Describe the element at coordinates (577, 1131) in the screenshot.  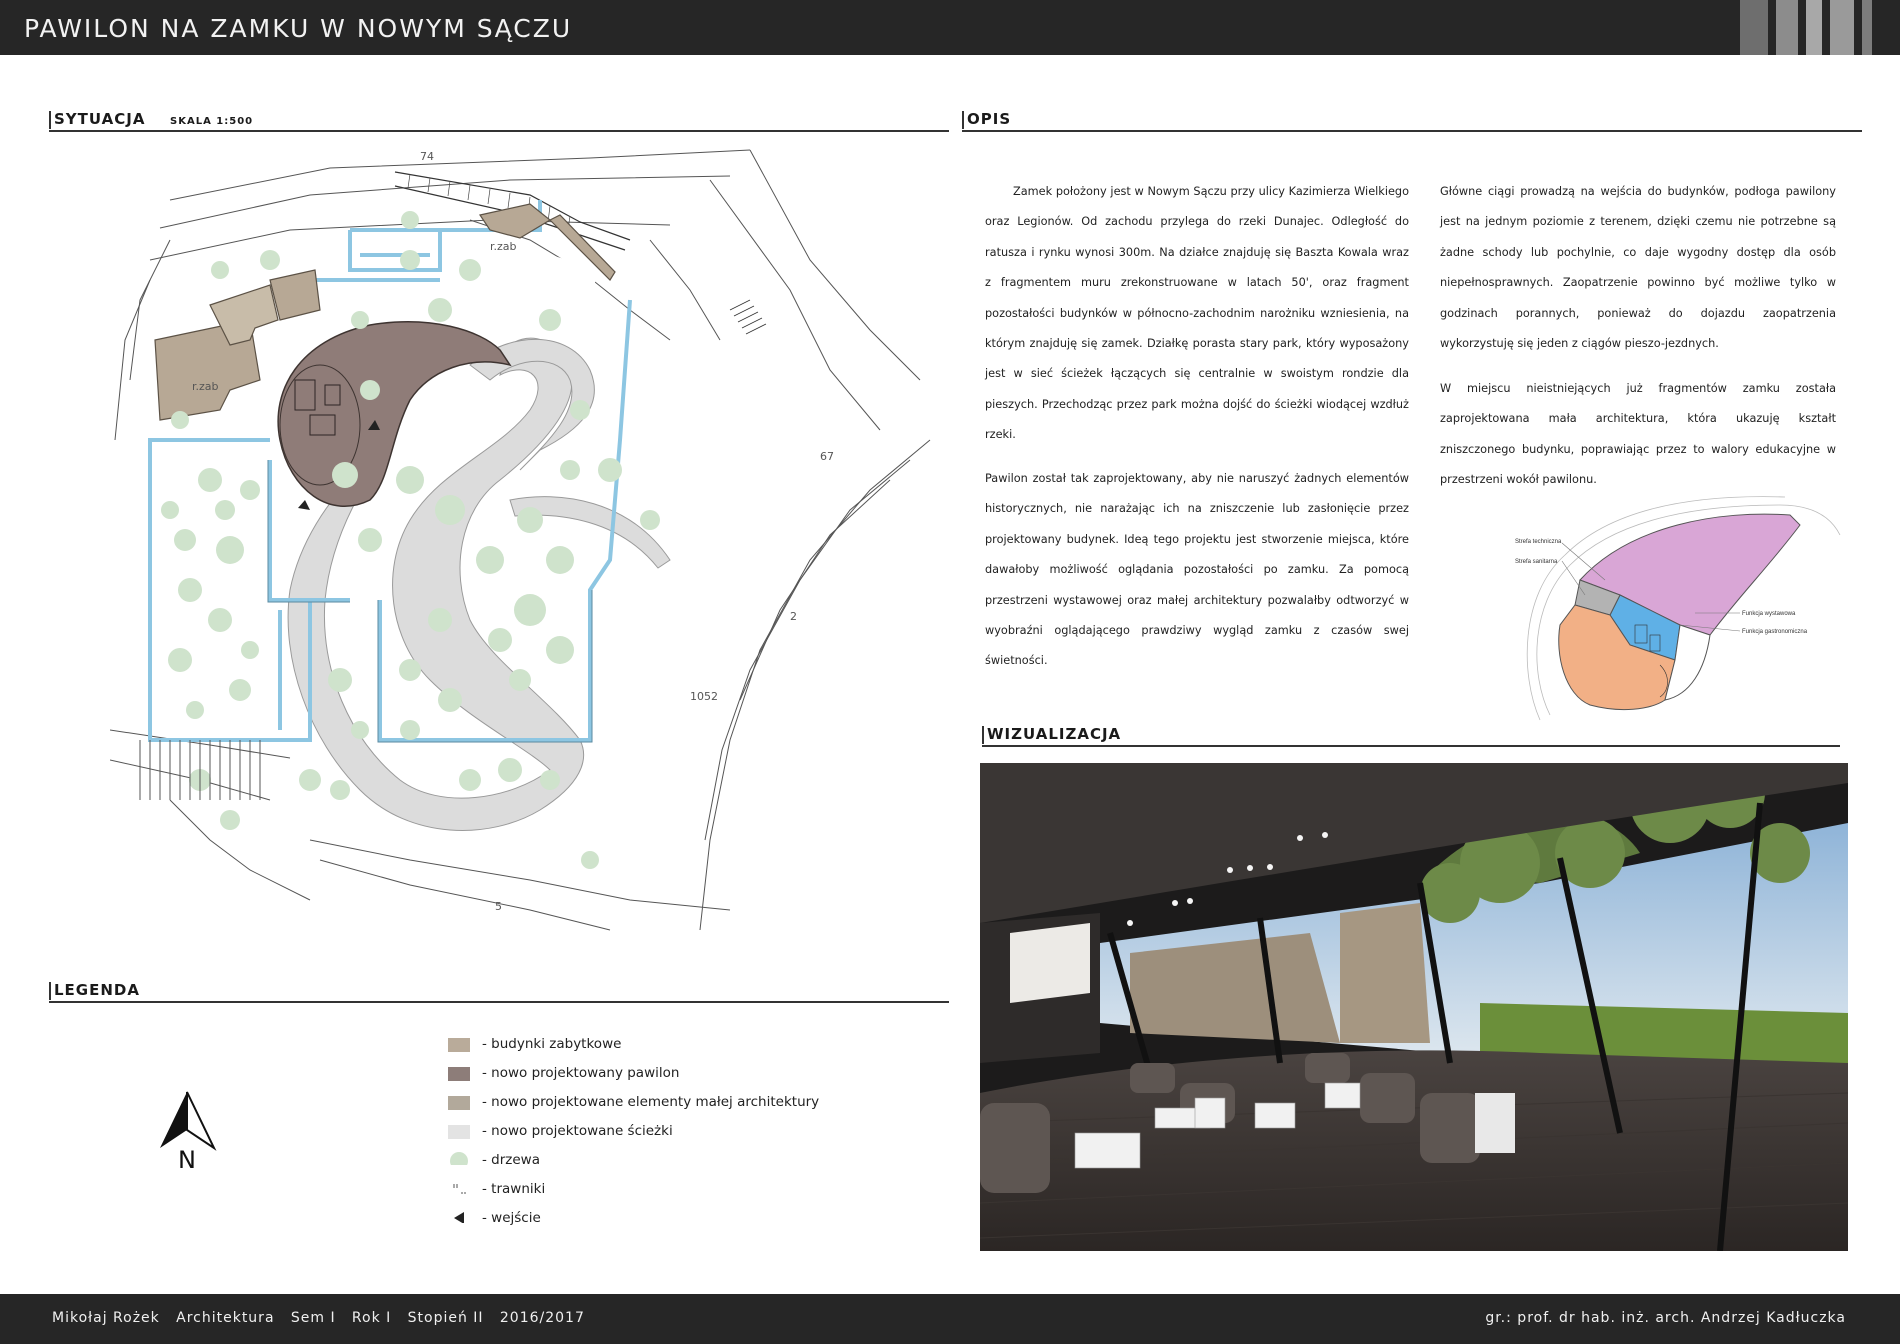
I see `legend-label: - nowo projektowane ścieżki` at that location.